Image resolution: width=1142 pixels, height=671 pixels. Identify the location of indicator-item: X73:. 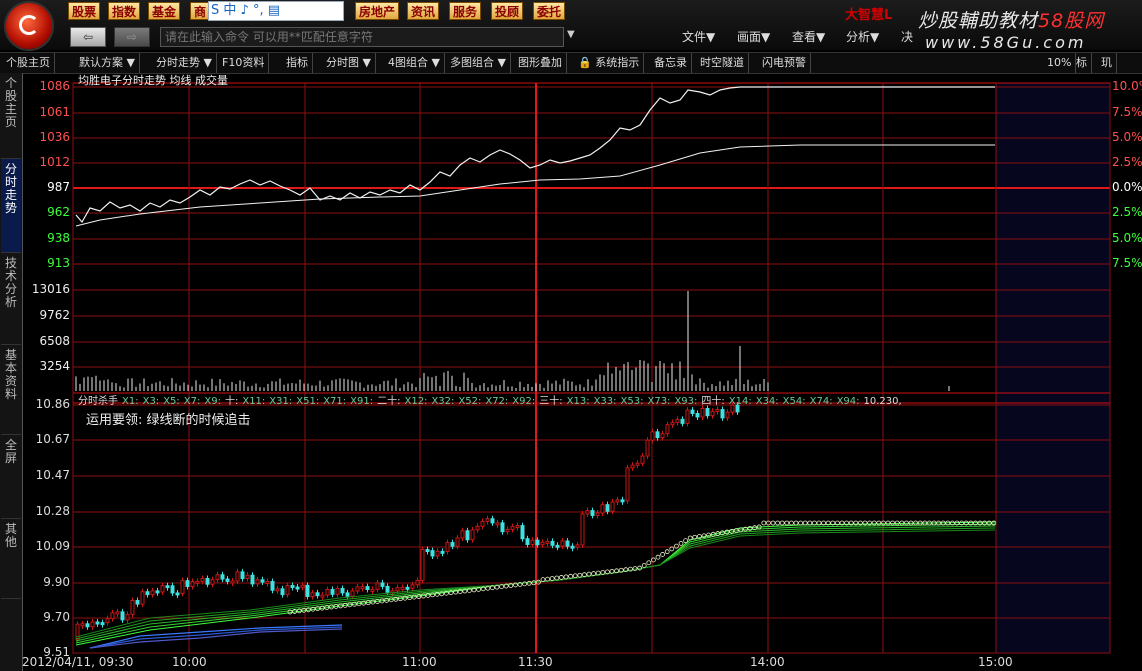
(659, 401).